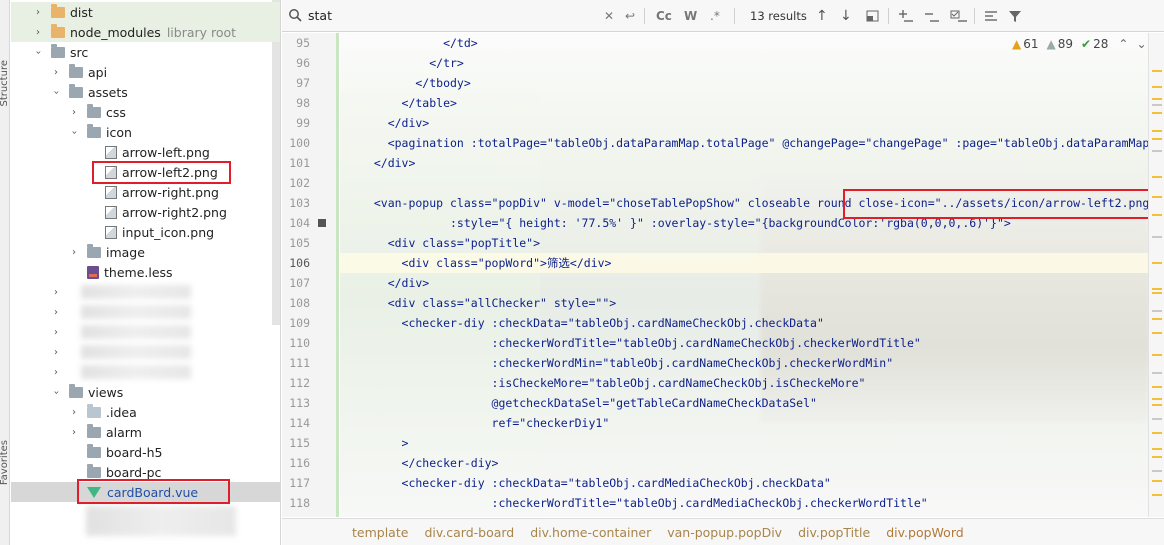 The height and width of the screenshot is (545, 1164). What do you see at coordinates (822, 16) in the screenshot?
I see `previous-occurrence-icon: ↑` at bounding box center [822, 16].